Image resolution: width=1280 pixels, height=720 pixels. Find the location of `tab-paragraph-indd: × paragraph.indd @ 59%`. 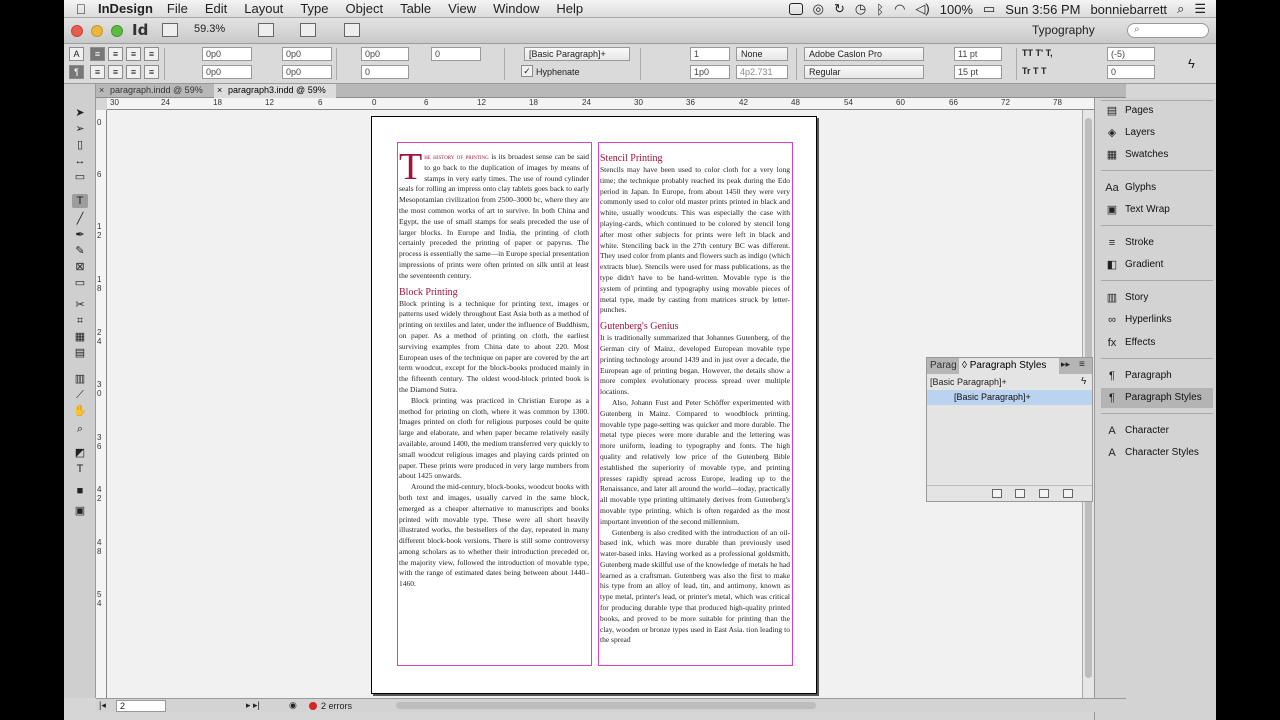

tab-paragraph-indd: × paragraph.indd @ 59% is located at coordinates (155, 91).